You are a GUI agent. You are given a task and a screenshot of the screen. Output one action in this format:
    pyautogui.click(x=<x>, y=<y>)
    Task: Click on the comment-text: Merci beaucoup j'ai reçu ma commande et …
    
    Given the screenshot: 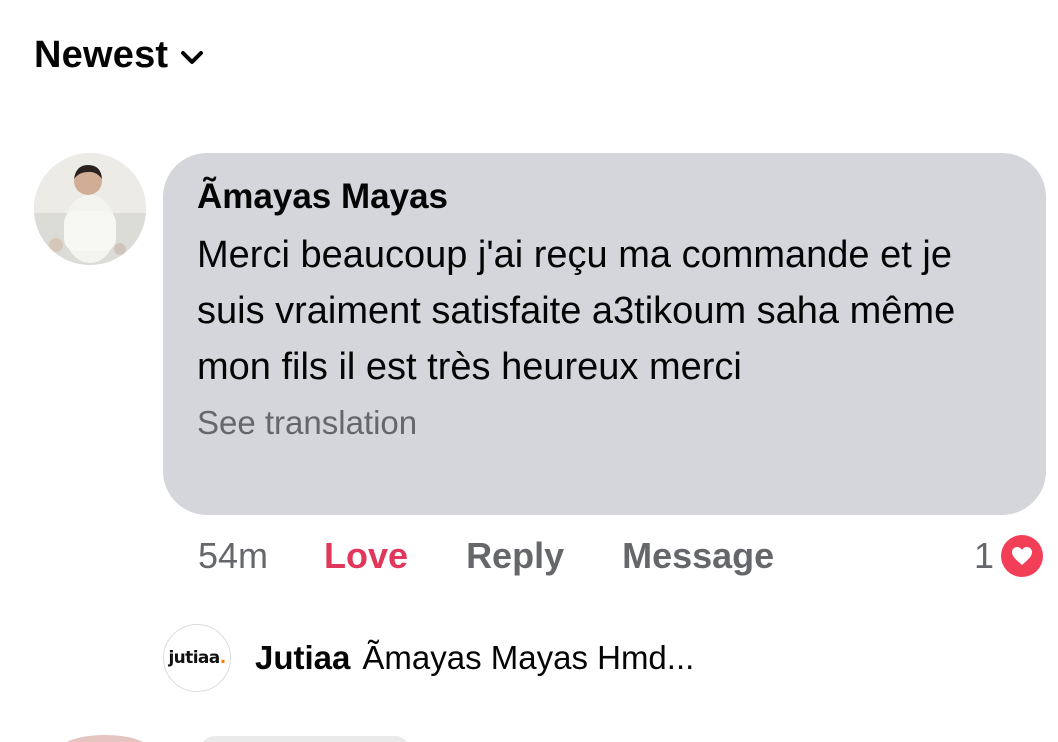 What is the action you would take?
    pyautogui.click(x=576, y=311)
    